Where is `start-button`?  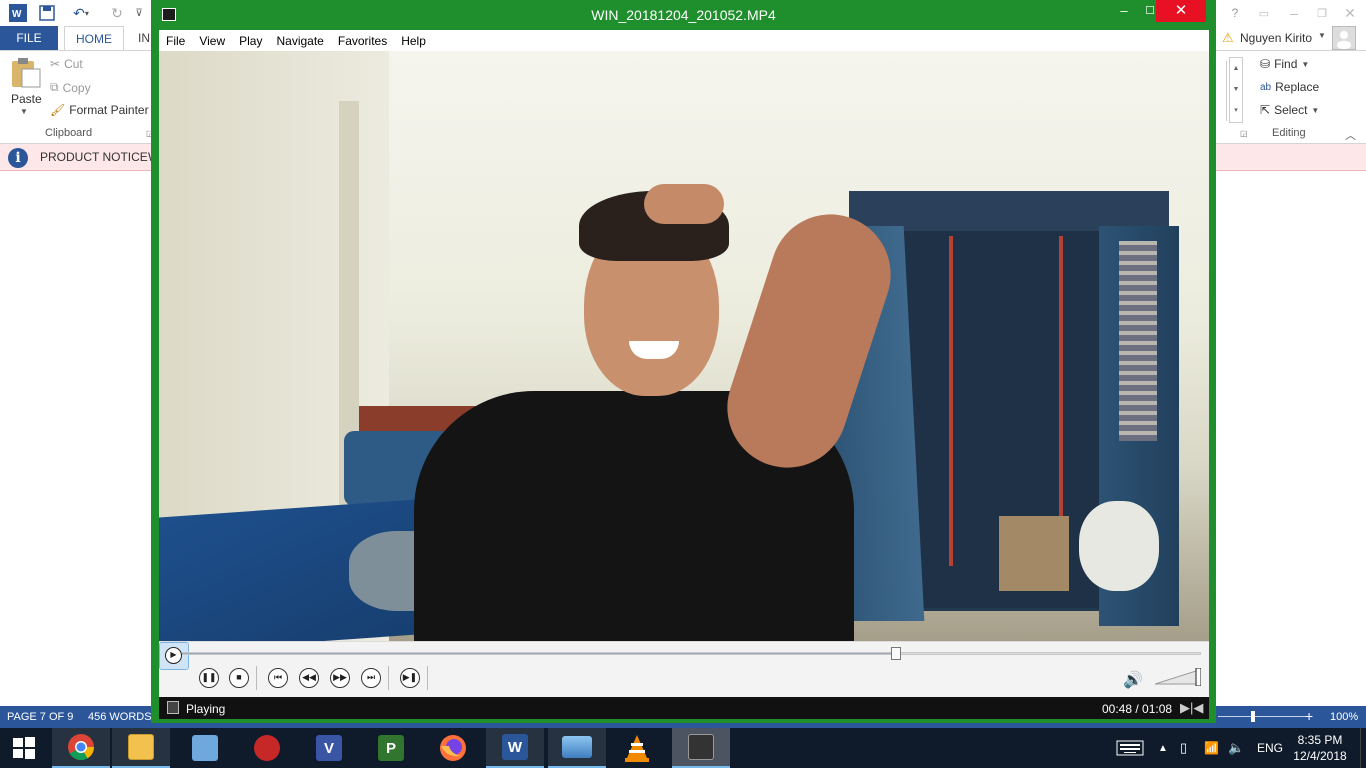
start-button is located at coordinates (24, 748).